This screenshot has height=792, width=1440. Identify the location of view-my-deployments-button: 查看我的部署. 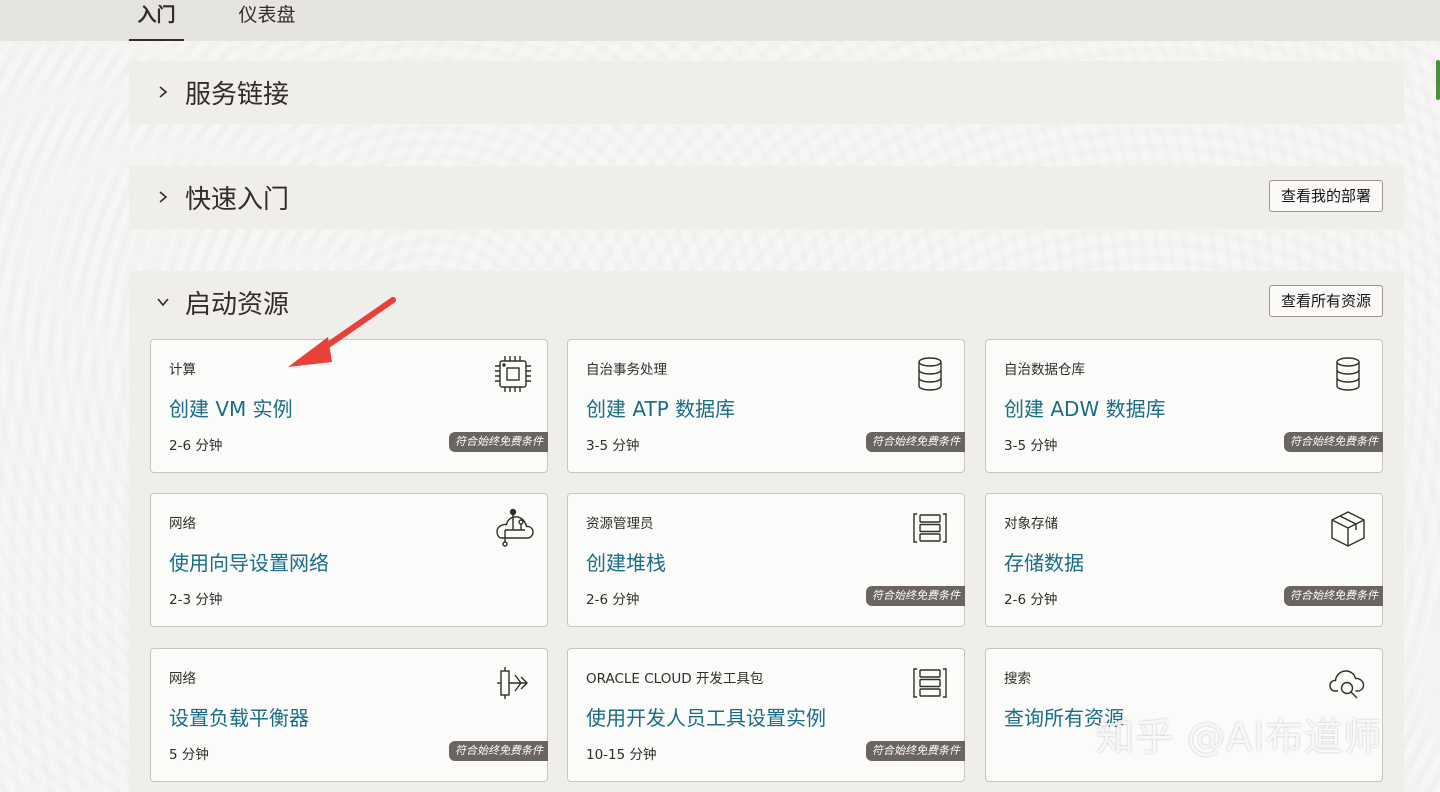
(1325, 196).